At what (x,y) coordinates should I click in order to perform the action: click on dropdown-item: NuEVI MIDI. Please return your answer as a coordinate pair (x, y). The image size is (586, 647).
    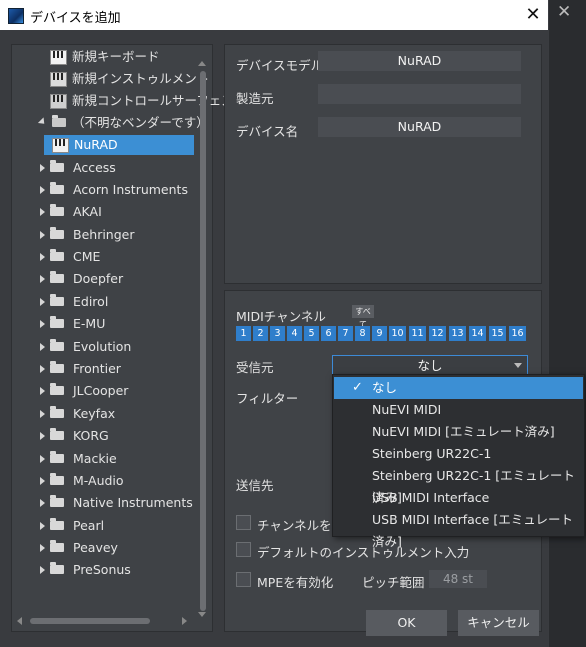
    Looking at the image, I should click on (458, 410).